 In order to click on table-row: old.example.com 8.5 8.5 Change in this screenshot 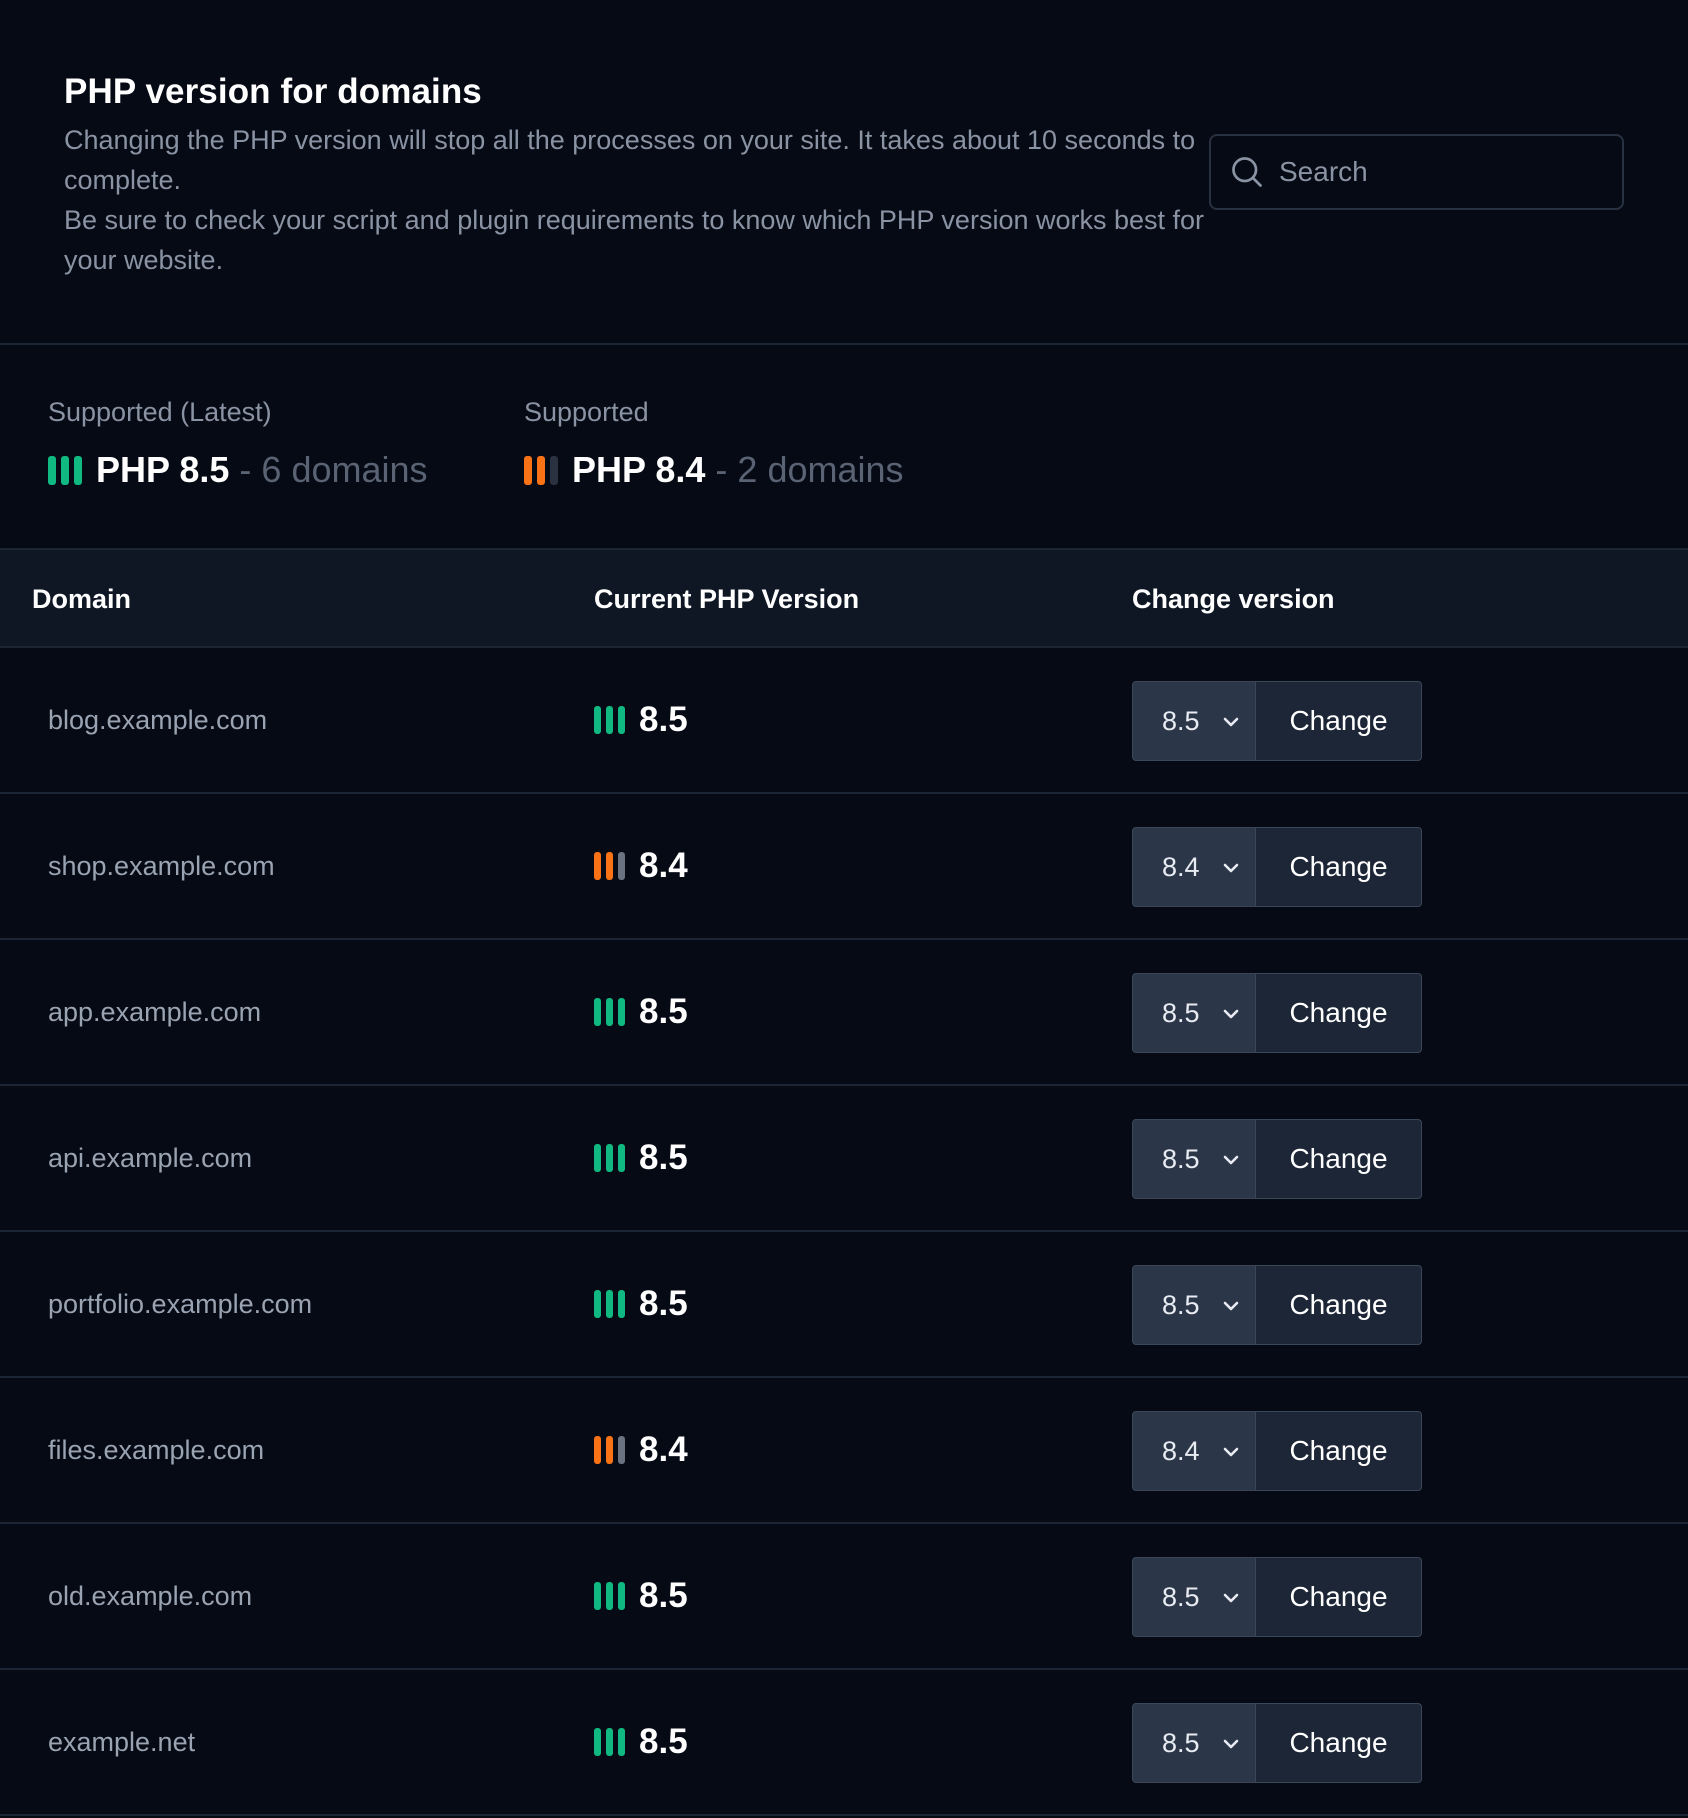, I will do `click(844, 1597)`.